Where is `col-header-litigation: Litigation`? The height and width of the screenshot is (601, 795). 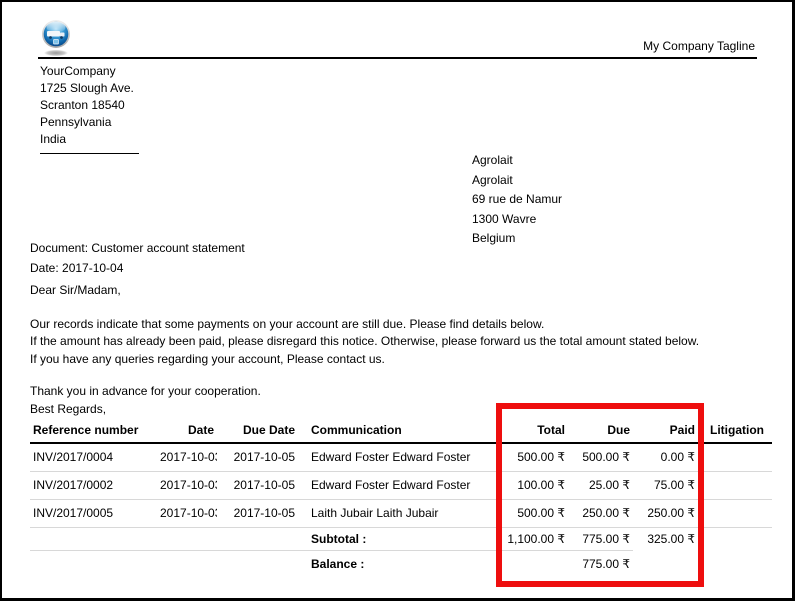
col-header-litigation: Litigation is located at coordinates (735, 431).